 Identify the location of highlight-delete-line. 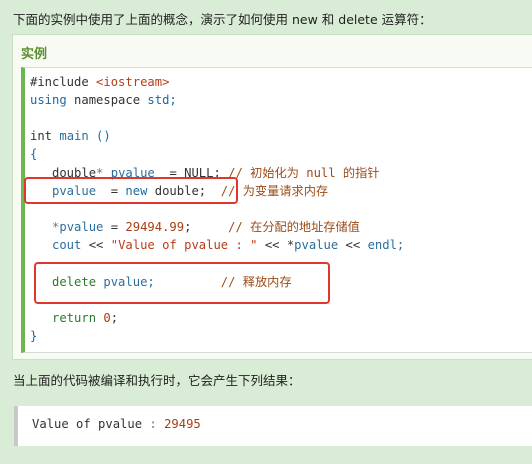
(182, 283).